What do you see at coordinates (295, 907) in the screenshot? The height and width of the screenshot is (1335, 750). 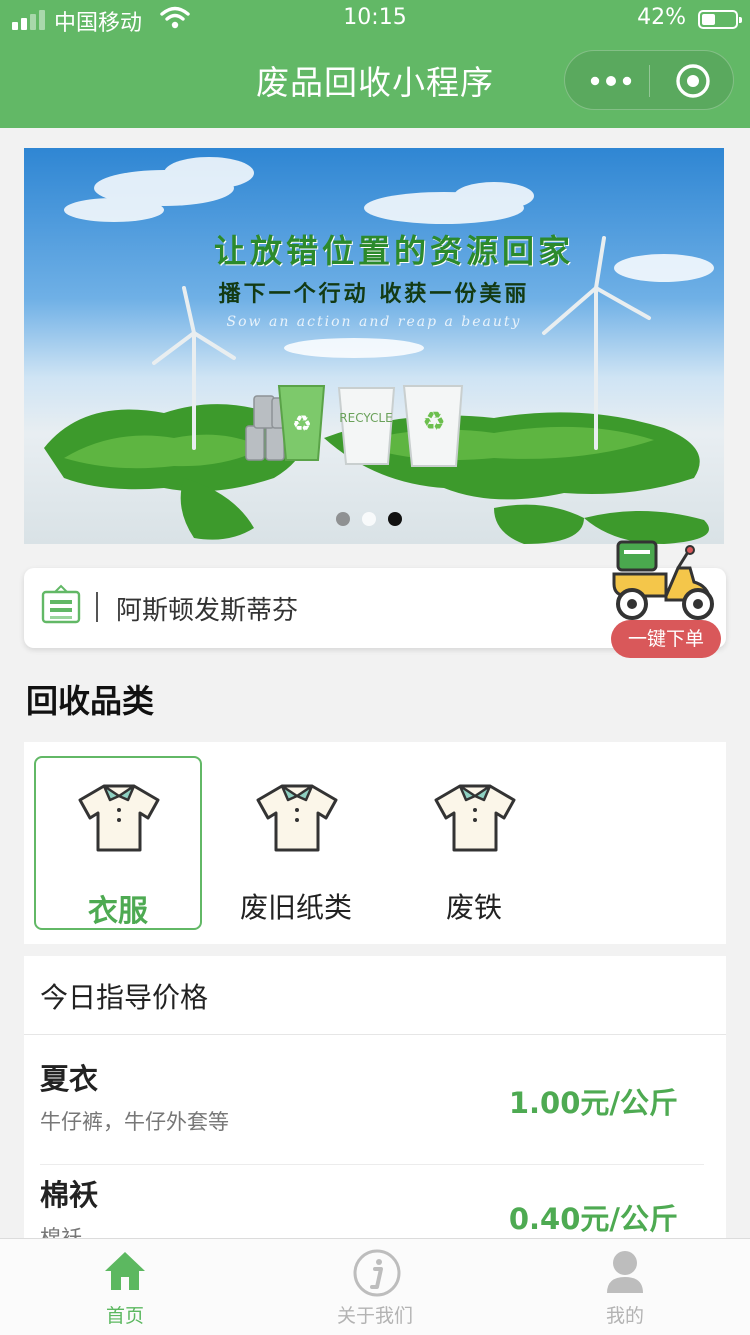 I see `category-label: 废旧纸类` at bounding box center [295, 907].